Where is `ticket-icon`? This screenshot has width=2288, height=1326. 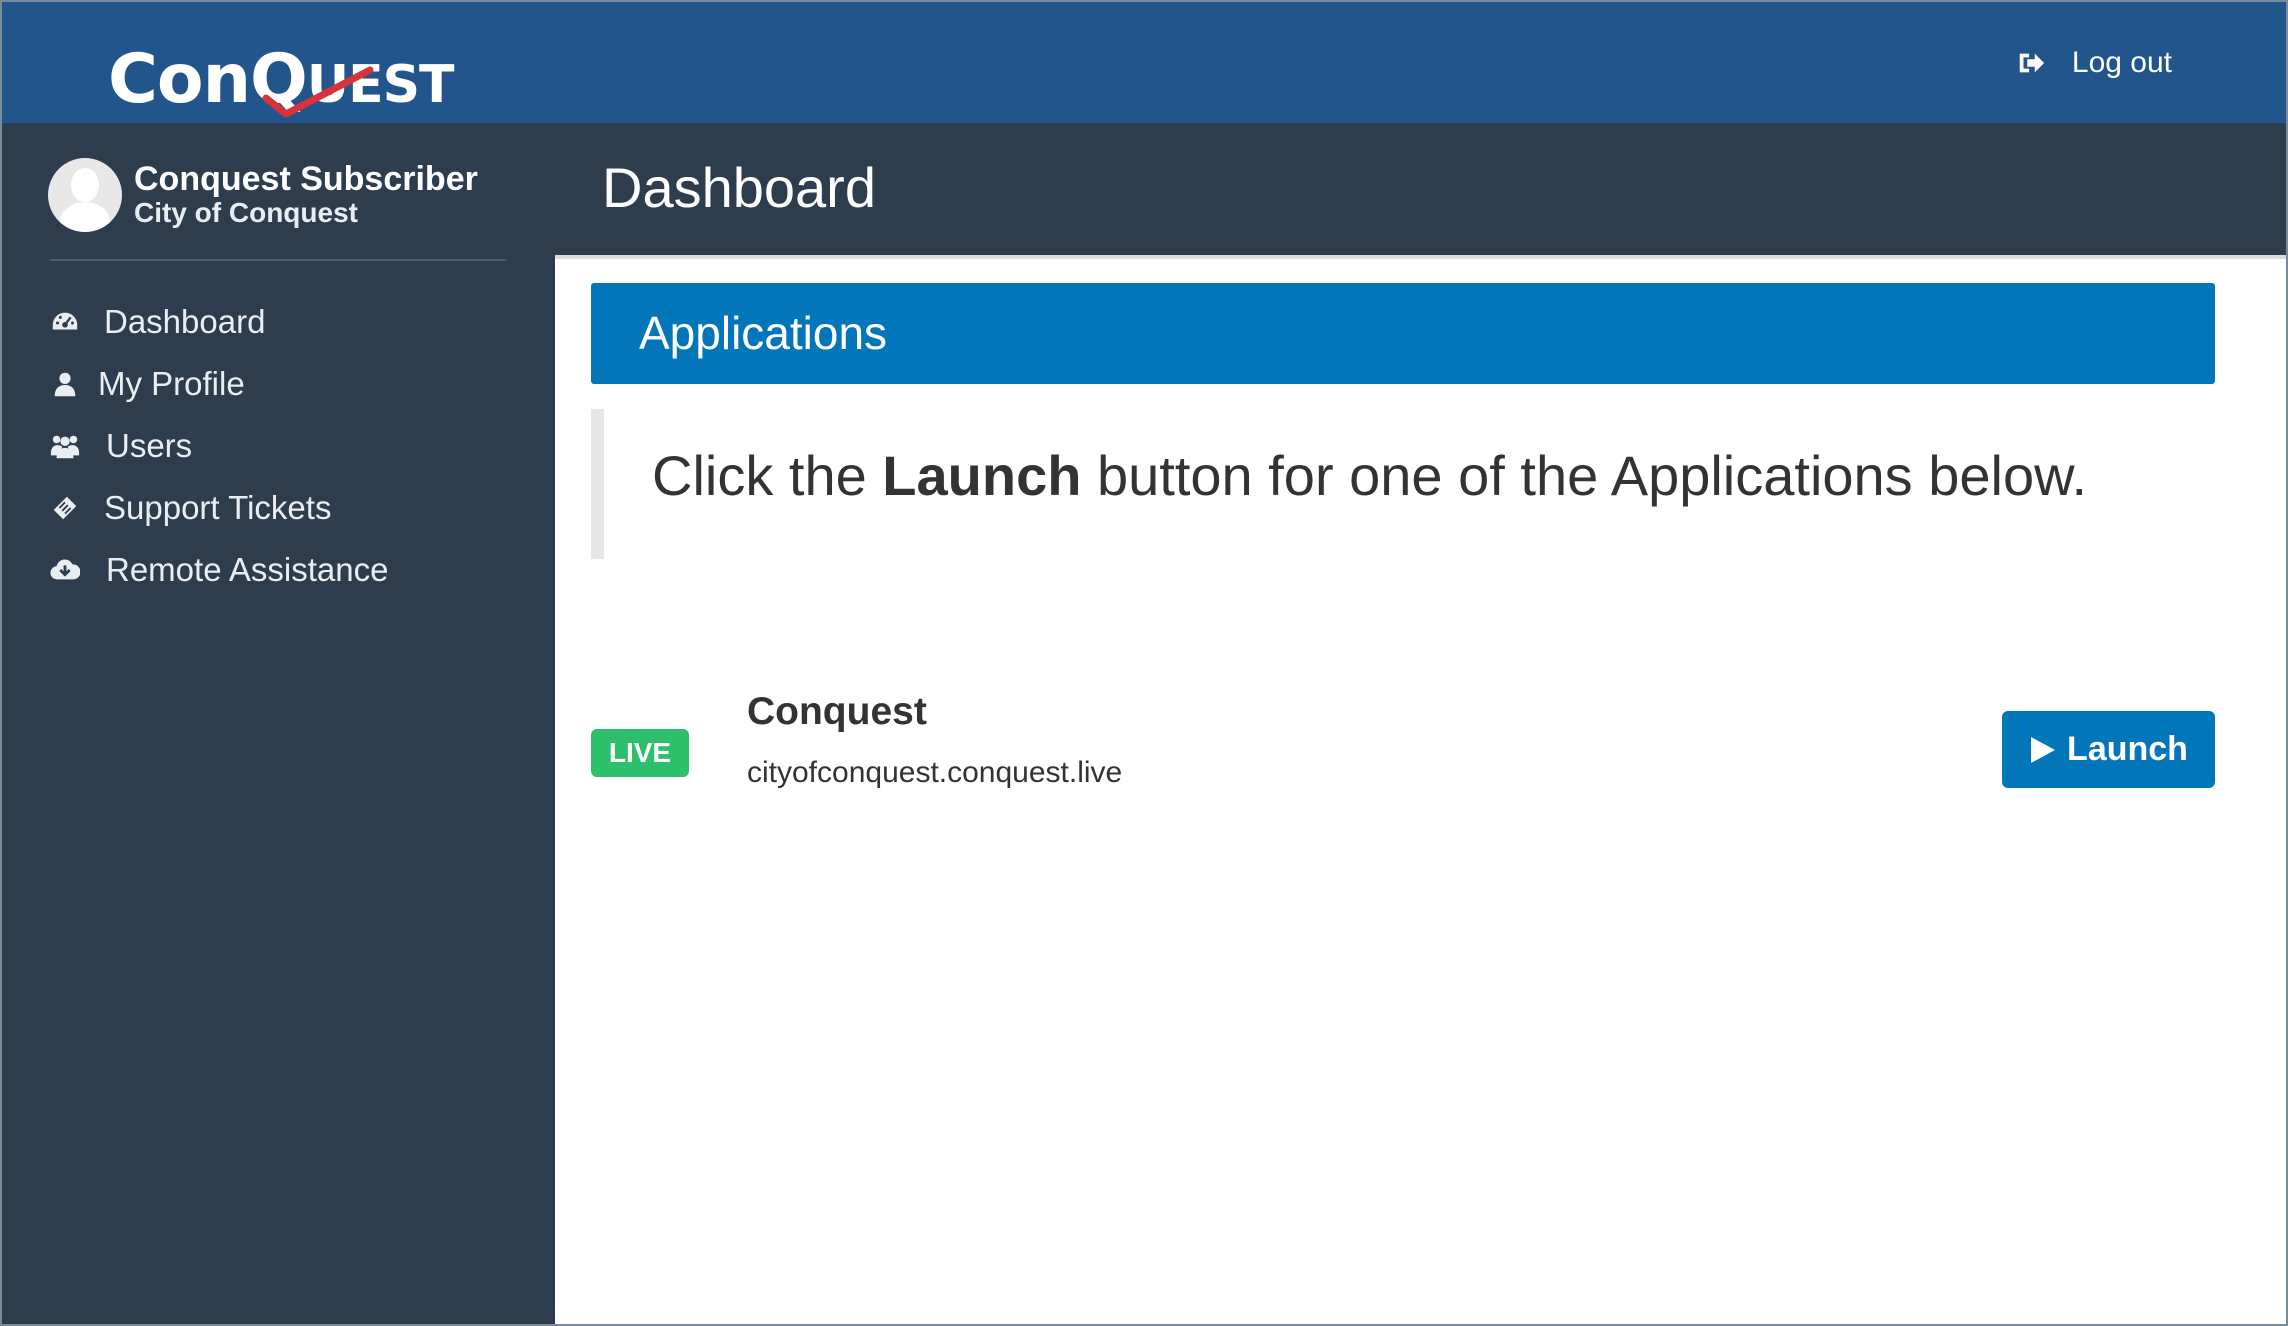
ticket-icon is located at coordinates (65, 508).